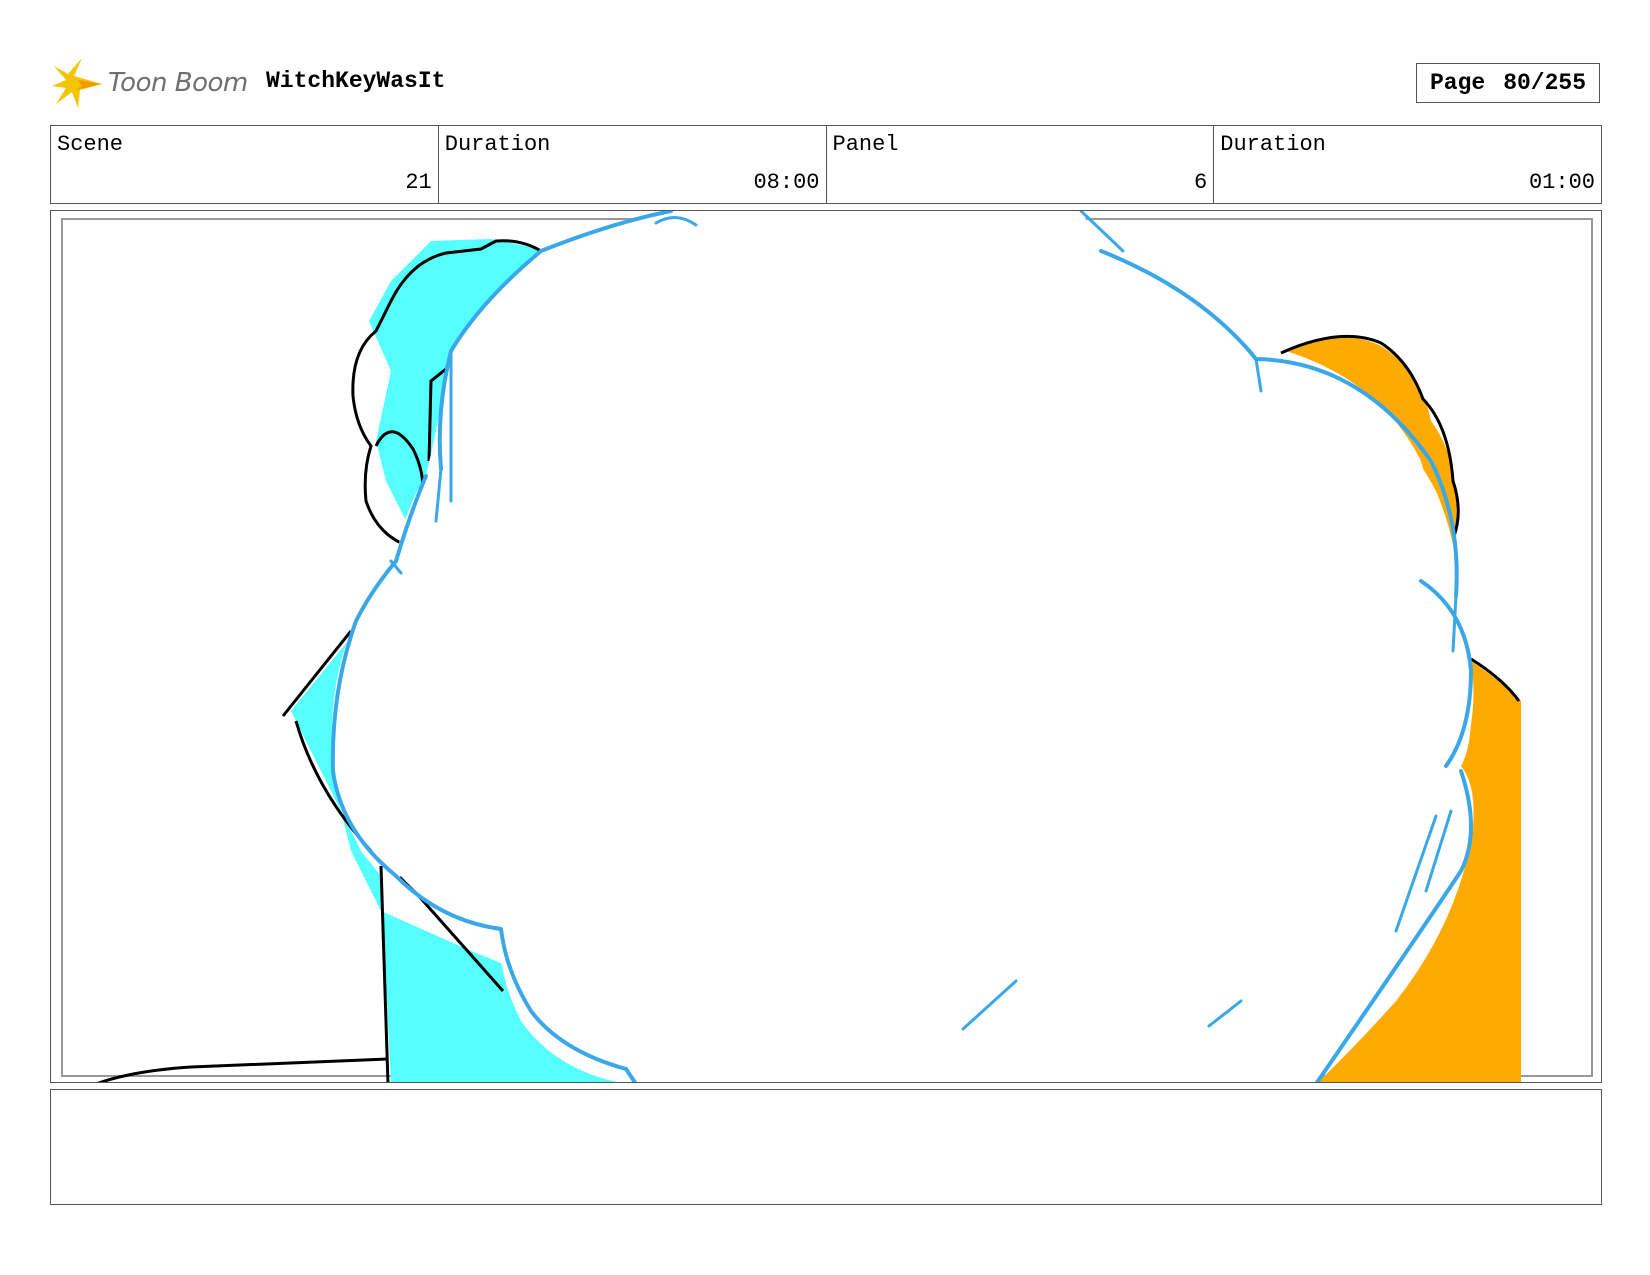 This screenshot has width=1650, height=1275. Describe the element at coordinates (497, 144) in the screenshot. I see `scene-duration-label: Duration` at that location.